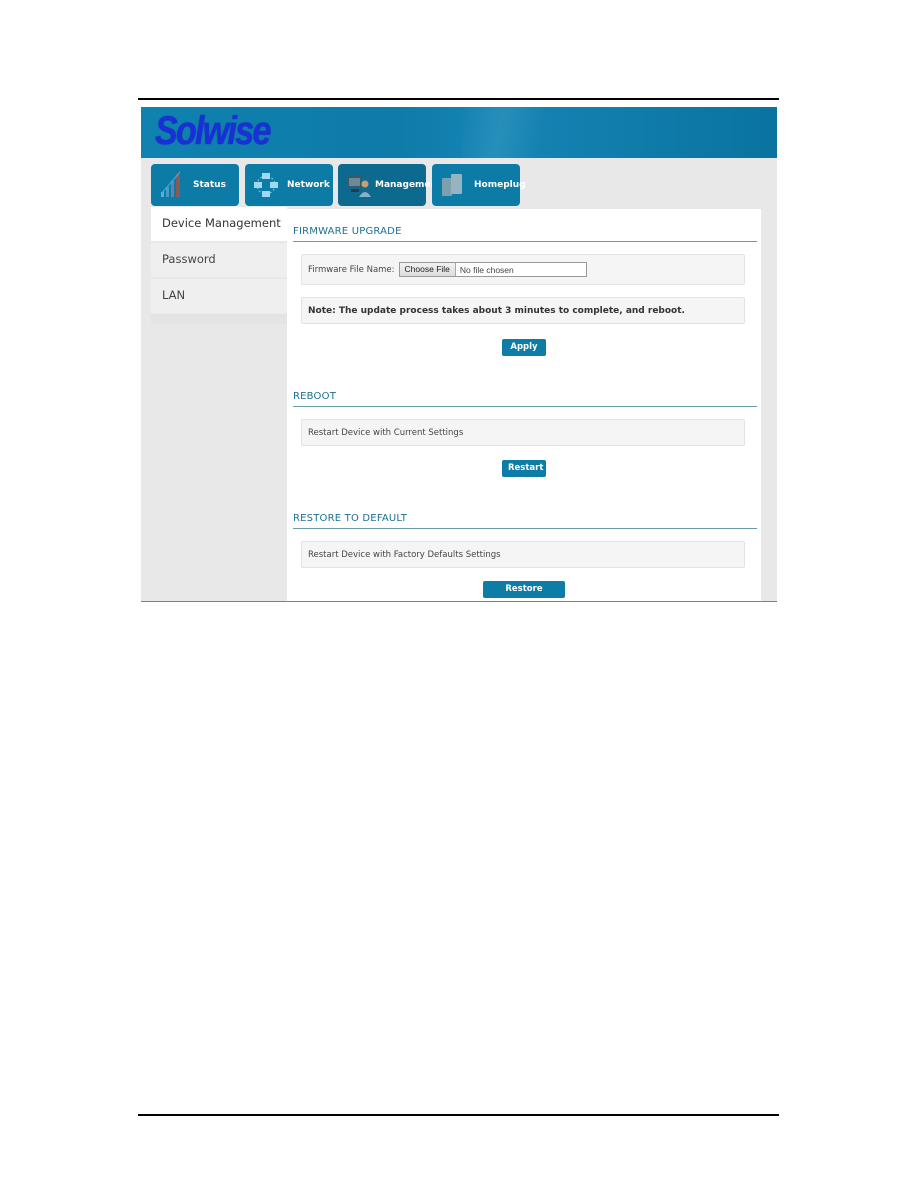 The height and width of the screenshot is (1188, 918). I want to click on page-footer-rule, so click(458, 1115).